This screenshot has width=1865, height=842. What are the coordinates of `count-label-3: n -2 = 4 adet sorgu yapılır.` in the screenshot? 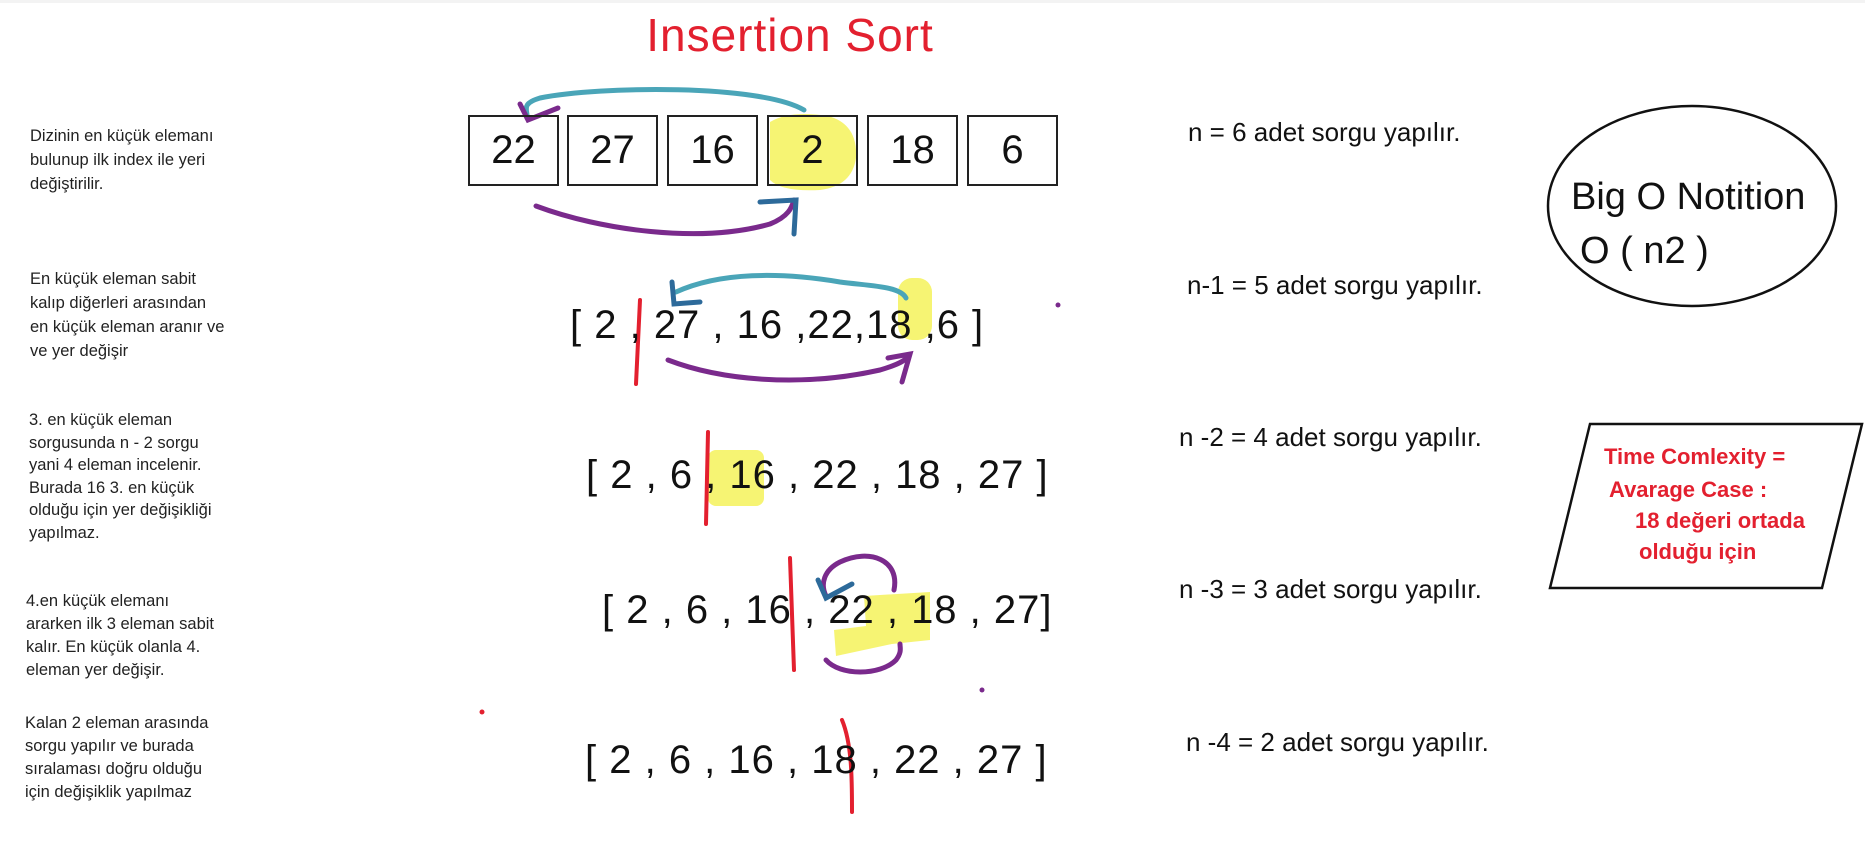 It's located at (1330, 437).